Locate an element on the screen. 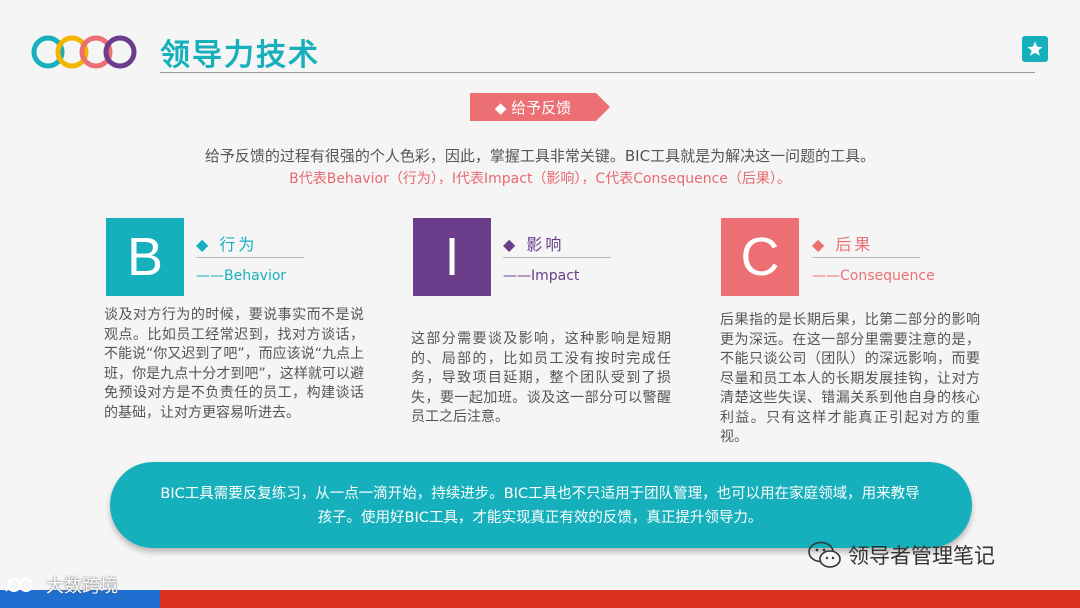 The width and height of the screenshot is (1080, 608). column-title-impact: ◆ 影响 is located at coordinates (534, 244).